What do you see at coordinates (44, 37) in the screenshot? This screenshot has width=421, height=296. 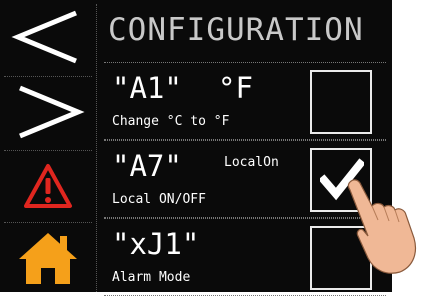 I see `chevron-left-icon` at bounding box center [44, 37].